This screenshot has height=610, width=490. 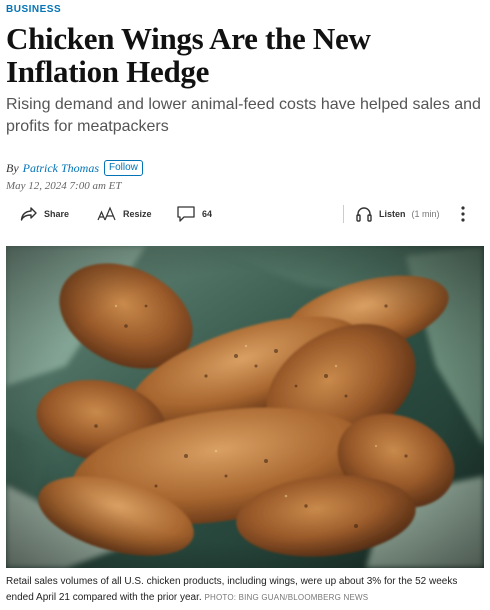 I want to click on share-label: Share, so click(x=57, y=214).